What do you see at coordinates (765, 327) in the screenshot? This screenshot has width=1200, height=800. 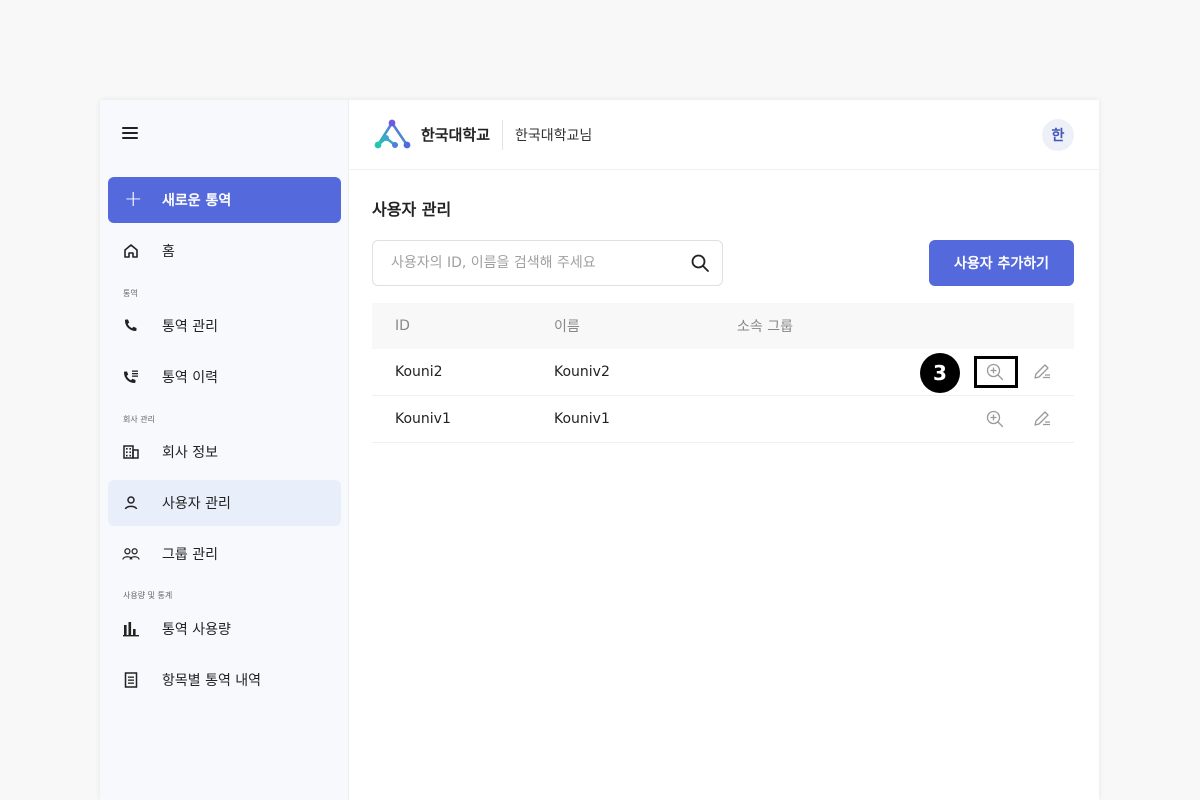 I see `column-header-group: 소속 그룹` at bounding box center [765, 327].